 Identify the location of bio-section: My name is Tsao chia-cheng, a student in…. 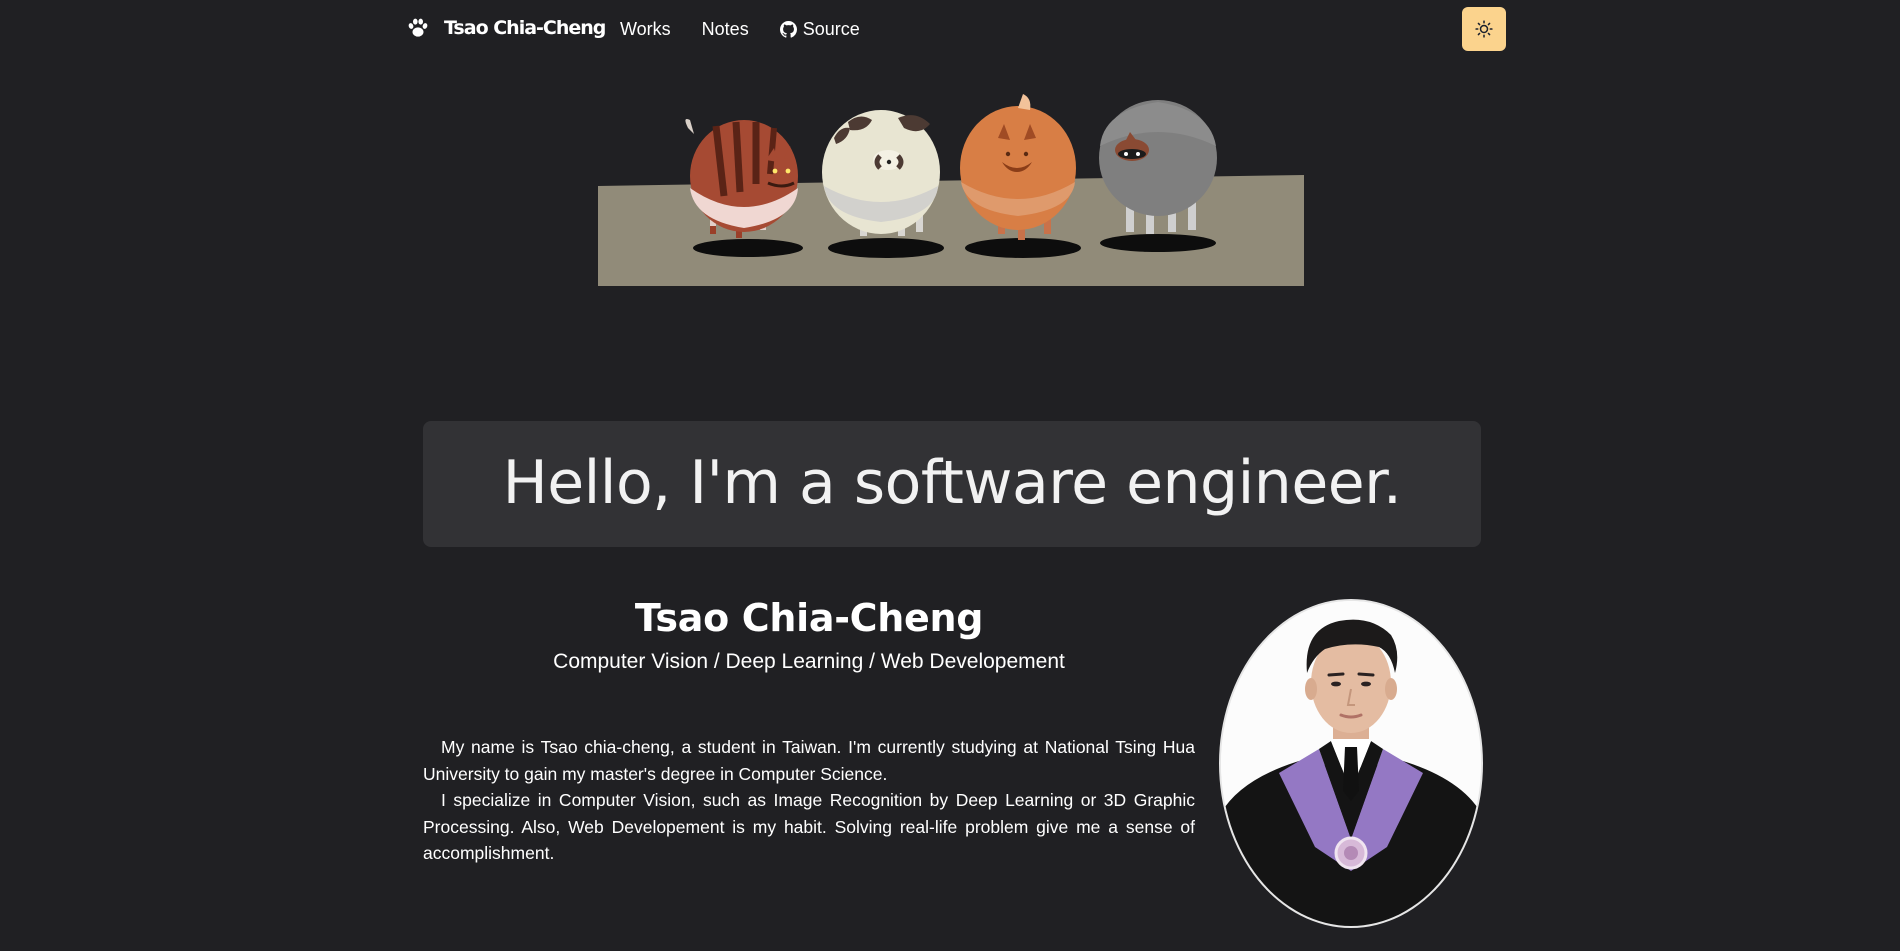
(809, 800).